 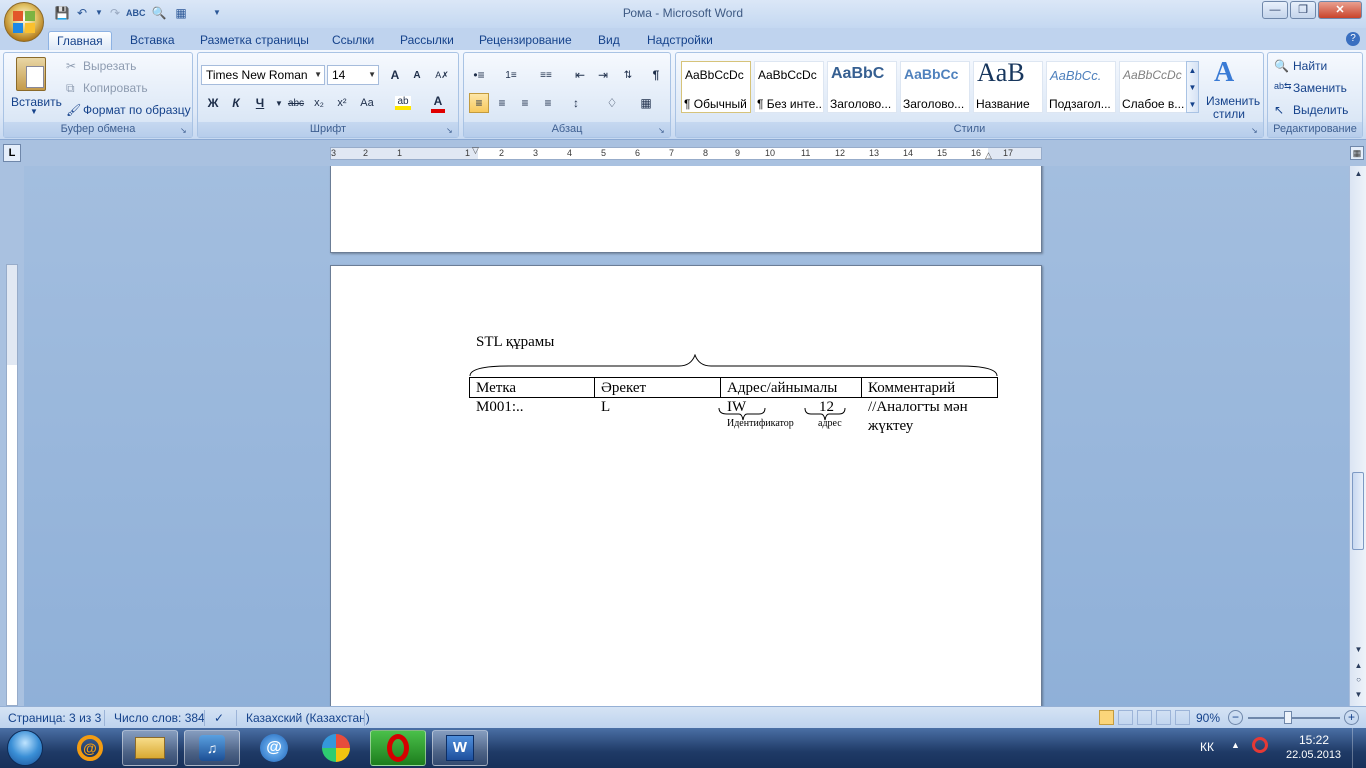 What do you see at coordinates (532, 387) in the screenshot?
I see `table-header-cell: Метка` at bounding box center [532, 387].